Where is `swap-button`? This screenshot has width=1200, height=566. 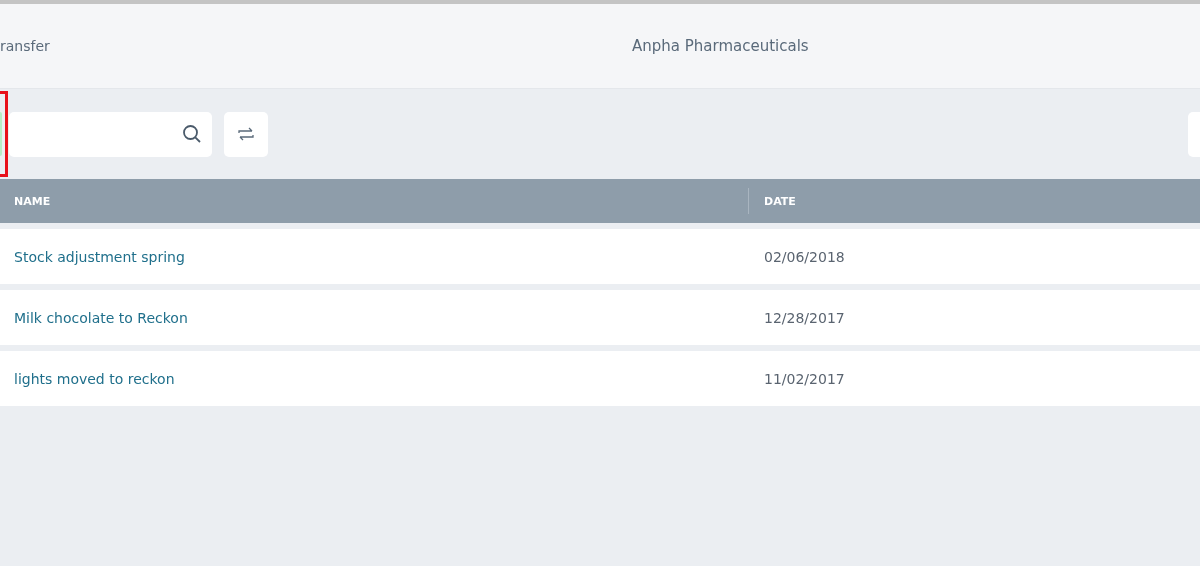
swap-button is located at coordinates (246, 134).